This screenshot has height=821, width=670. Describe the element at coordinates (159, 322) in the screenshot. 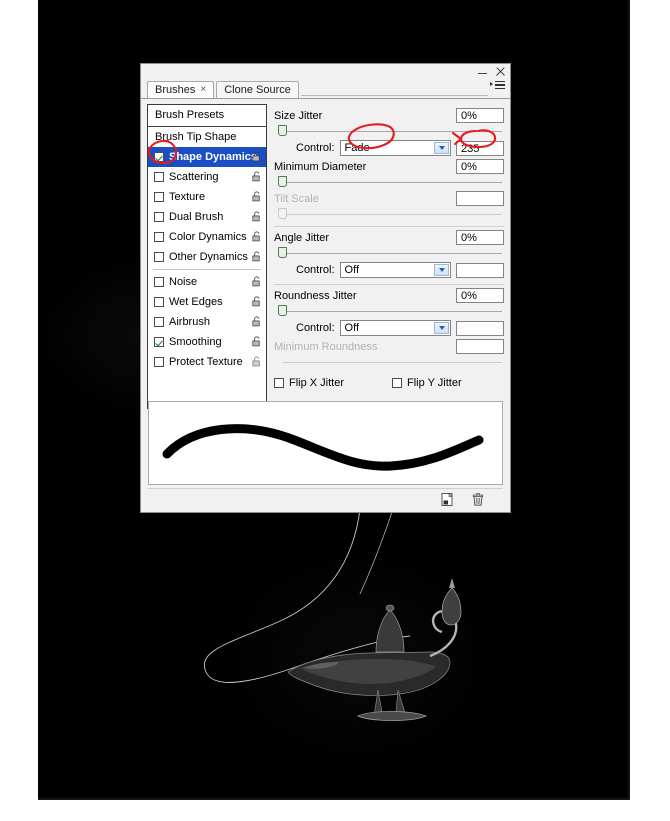

I see `checkbox-airbrush` at that location.